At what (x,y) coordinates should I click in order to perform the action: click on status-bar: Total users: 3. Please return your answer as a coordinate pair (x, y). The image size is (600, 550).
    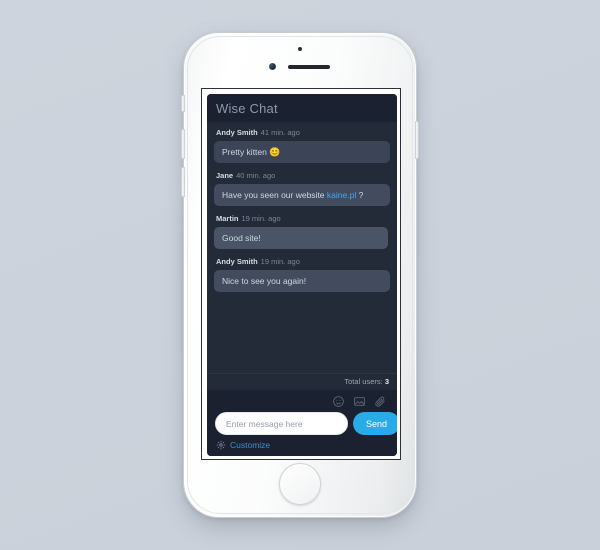
    Looking at the image, I should click on (302, 381).